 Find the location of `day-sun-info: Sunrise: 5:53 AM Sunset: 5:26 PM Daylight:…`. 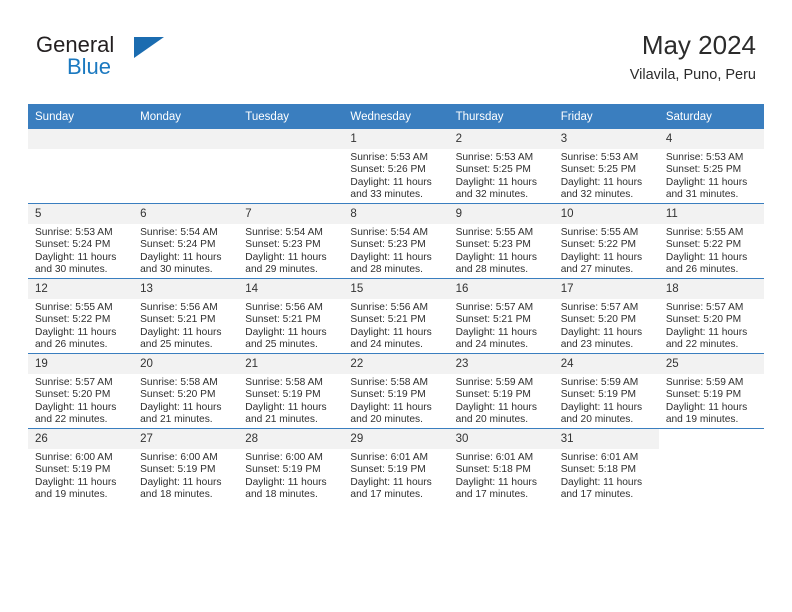

day-sun-info: Sunrise: 5:53 AM Sunset: 5:26 PM Daylight:… is located at coordinates (395, 175).